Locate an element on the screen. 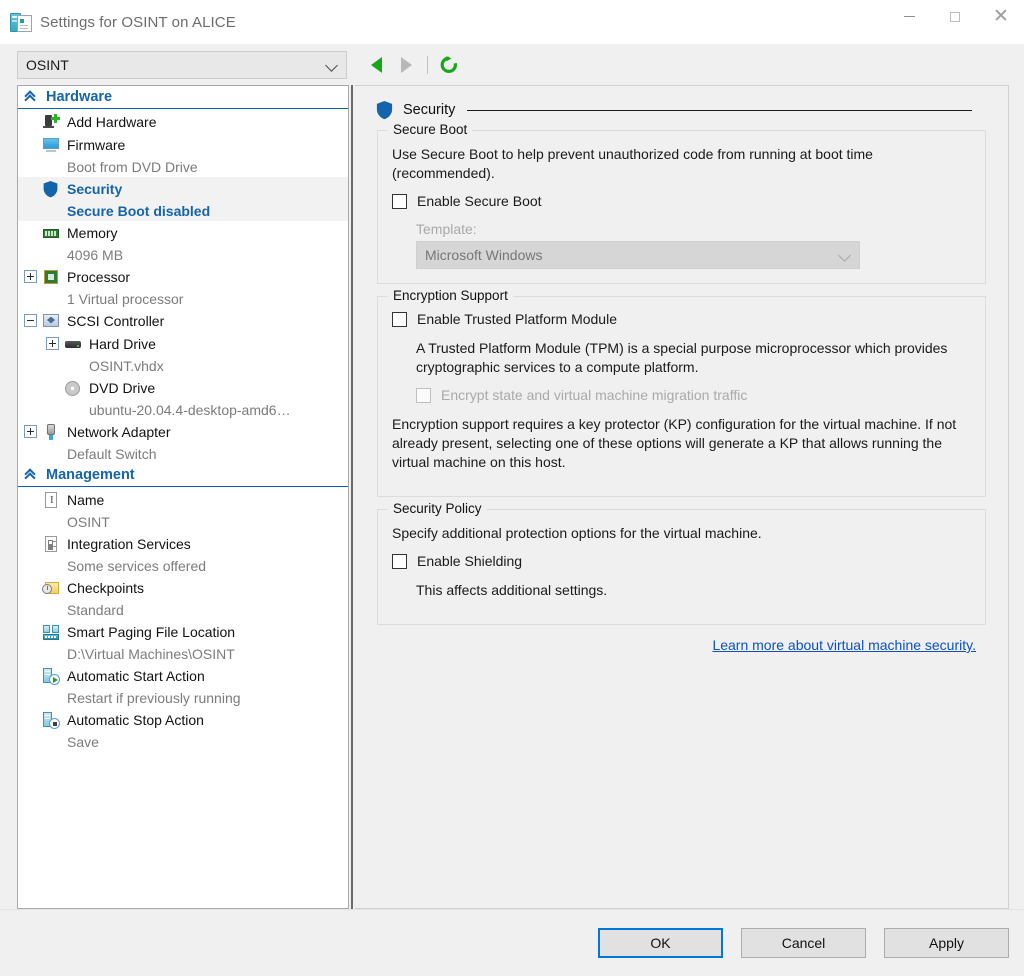  forward-button is located at coordinates (406, 65).